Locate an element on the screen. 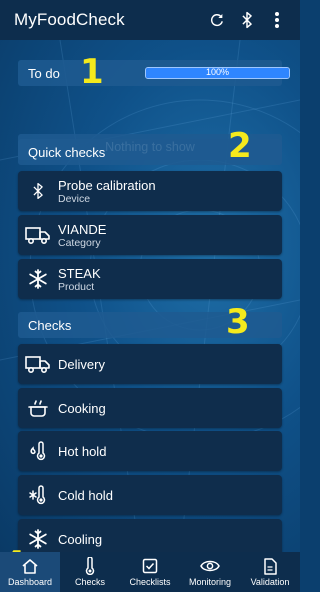 The image size is (320, 592). nav-monitoring: Monitoring is located at coordinates (210, 572).